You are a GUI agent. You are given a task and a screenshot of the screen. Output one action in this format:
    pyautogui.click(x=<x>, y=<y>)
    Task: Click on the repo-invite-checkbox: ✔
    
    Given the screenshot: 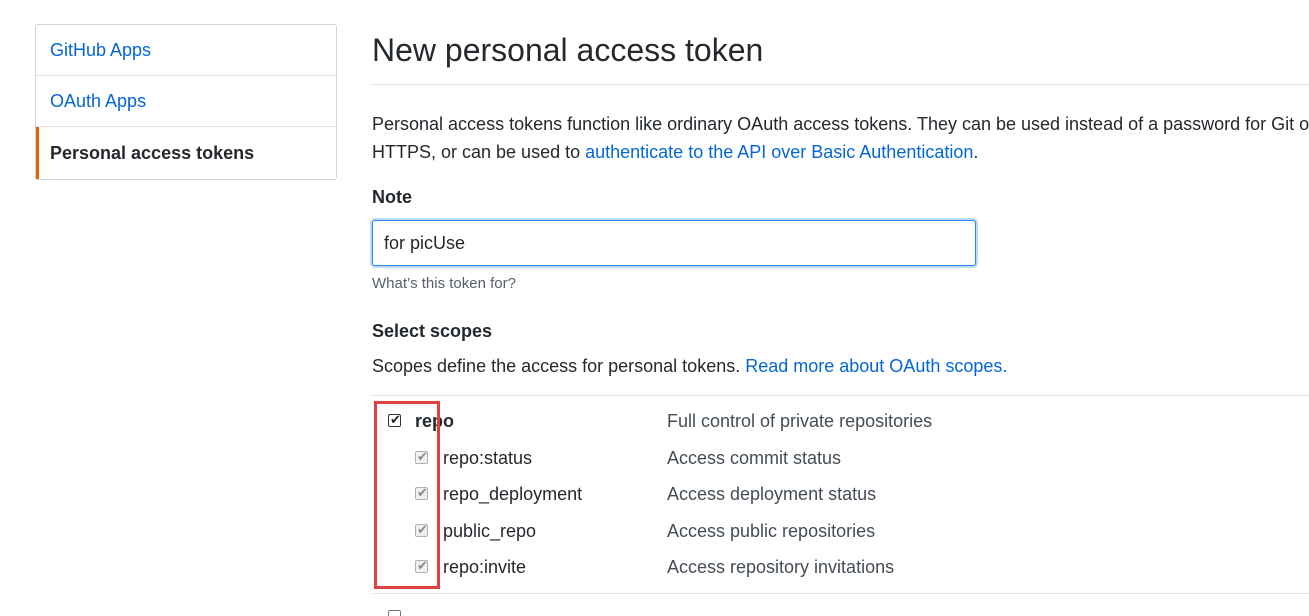 What is the action you would take?
    pyautogui.click(x=421, y=565)
    